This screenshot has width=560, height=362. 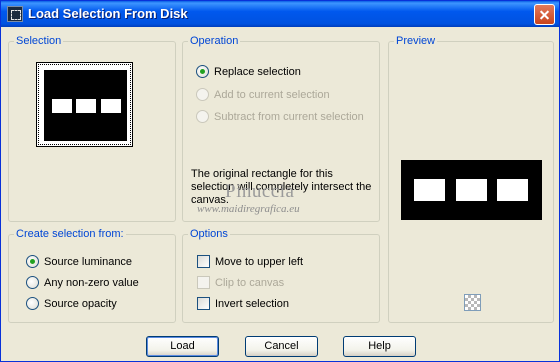 I want to click on preview-image, so click(x=471, y=190).